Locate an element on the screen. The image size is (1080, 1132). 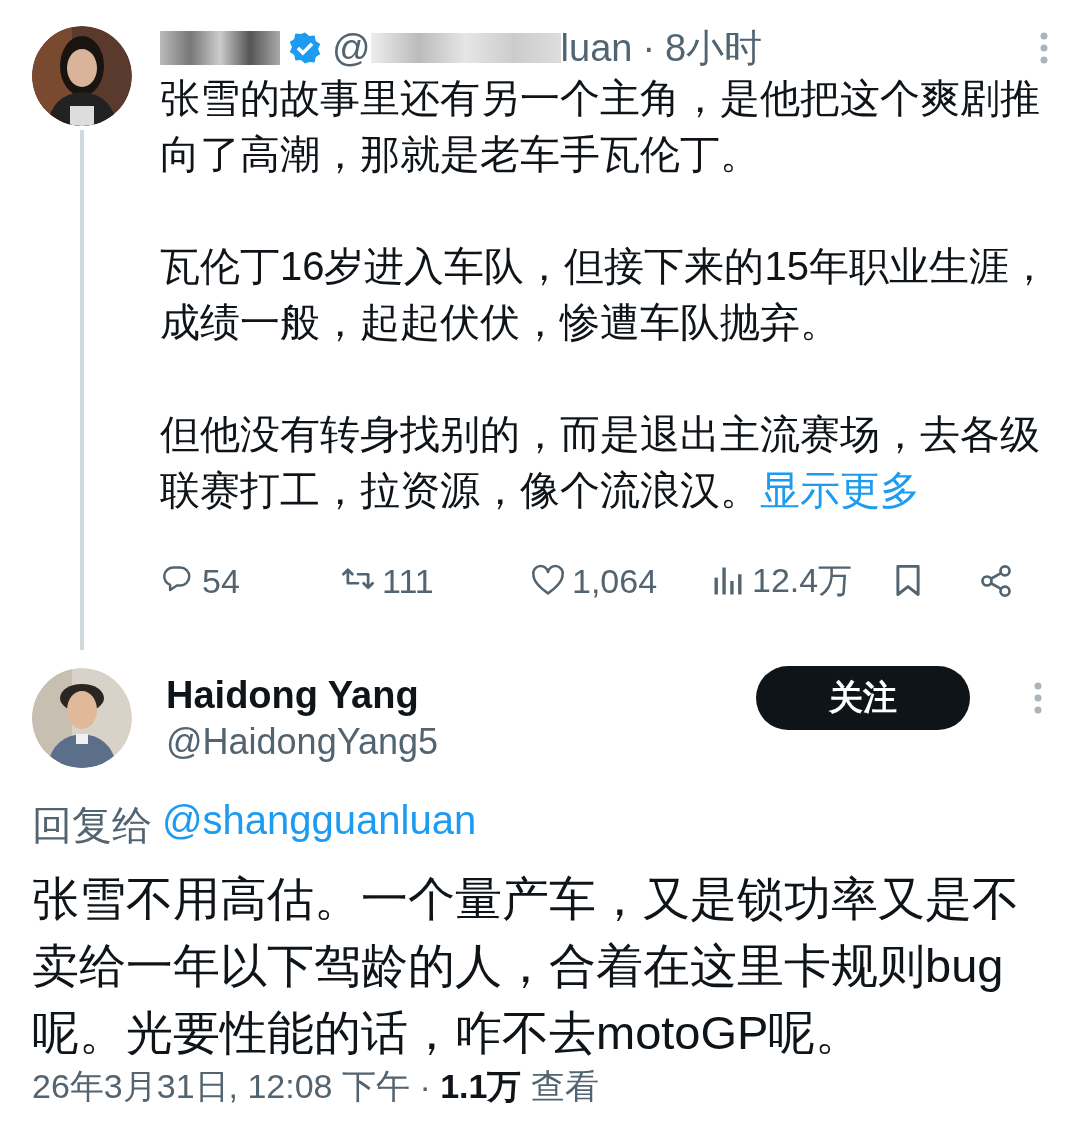
follow-button: 关注 is located at coordinates (863, 698).